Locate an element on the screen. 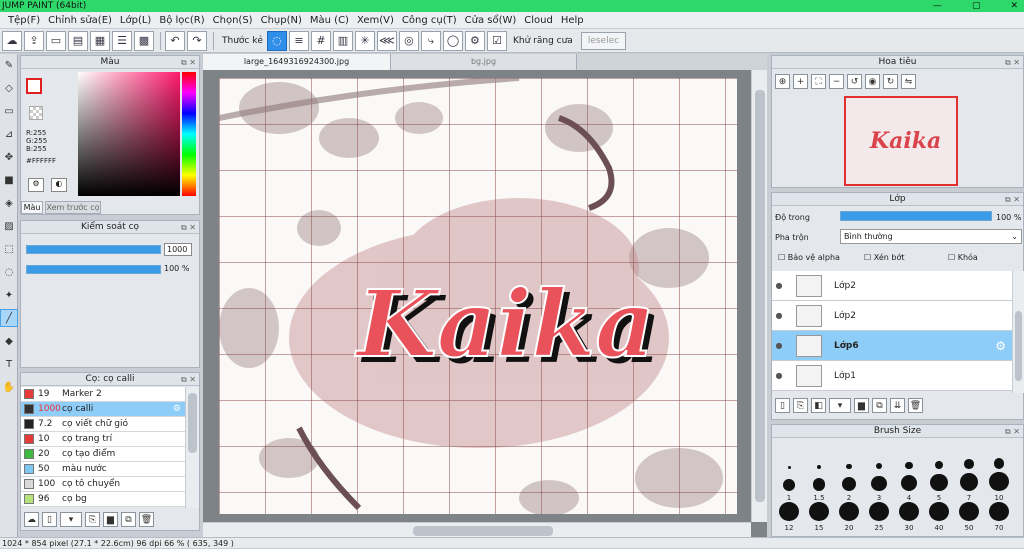  brush-item: 1000 cọ calli ⚙ is located at coordinates (103, 409).